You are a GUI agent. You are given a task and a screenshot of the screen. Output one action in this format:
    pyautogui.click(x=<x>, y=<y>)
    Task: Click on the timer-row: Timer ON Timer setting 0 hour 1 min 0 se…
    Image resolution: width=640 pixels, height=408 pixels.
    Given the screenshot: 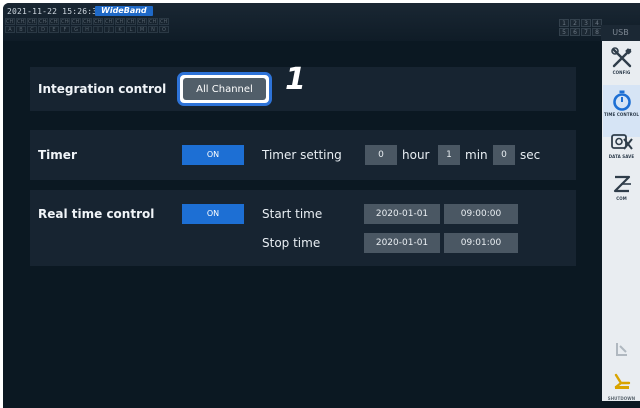 What is the action you would take?
    pyautogui.click(x=303, y=155)
    